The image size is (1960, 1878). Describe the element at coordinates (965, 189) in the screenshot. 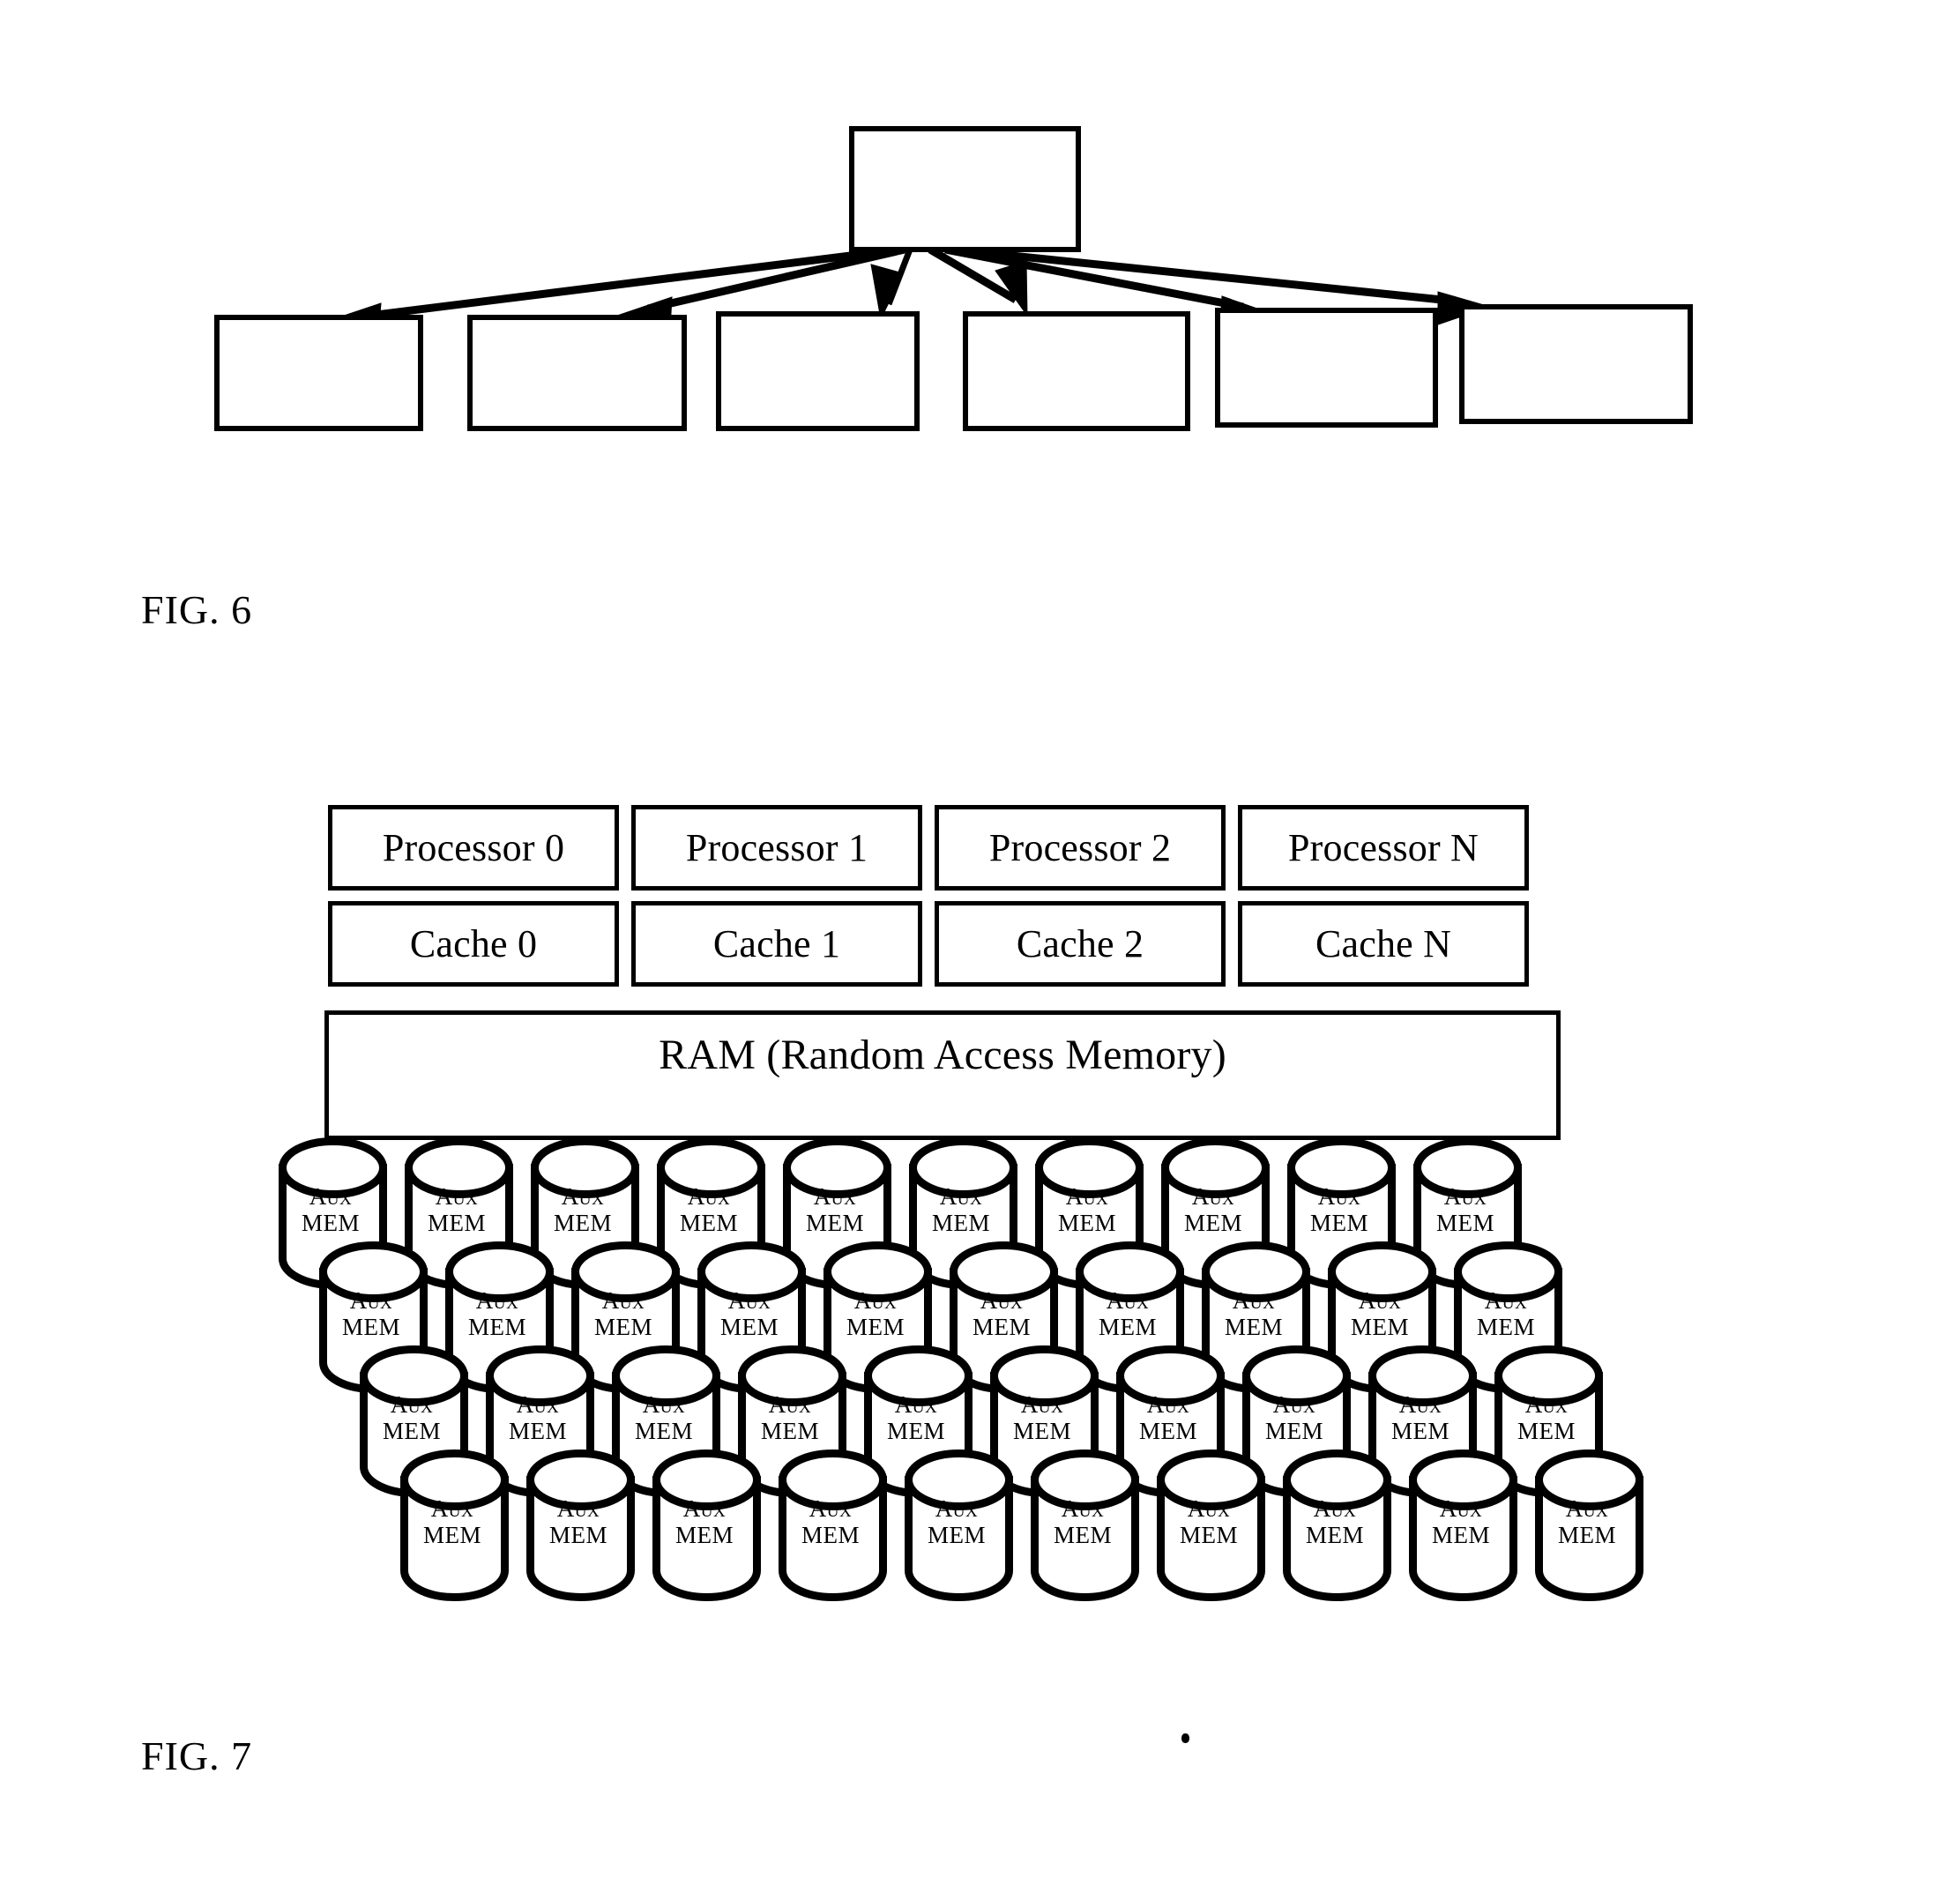

I see `fig6-parent-block` at that location.